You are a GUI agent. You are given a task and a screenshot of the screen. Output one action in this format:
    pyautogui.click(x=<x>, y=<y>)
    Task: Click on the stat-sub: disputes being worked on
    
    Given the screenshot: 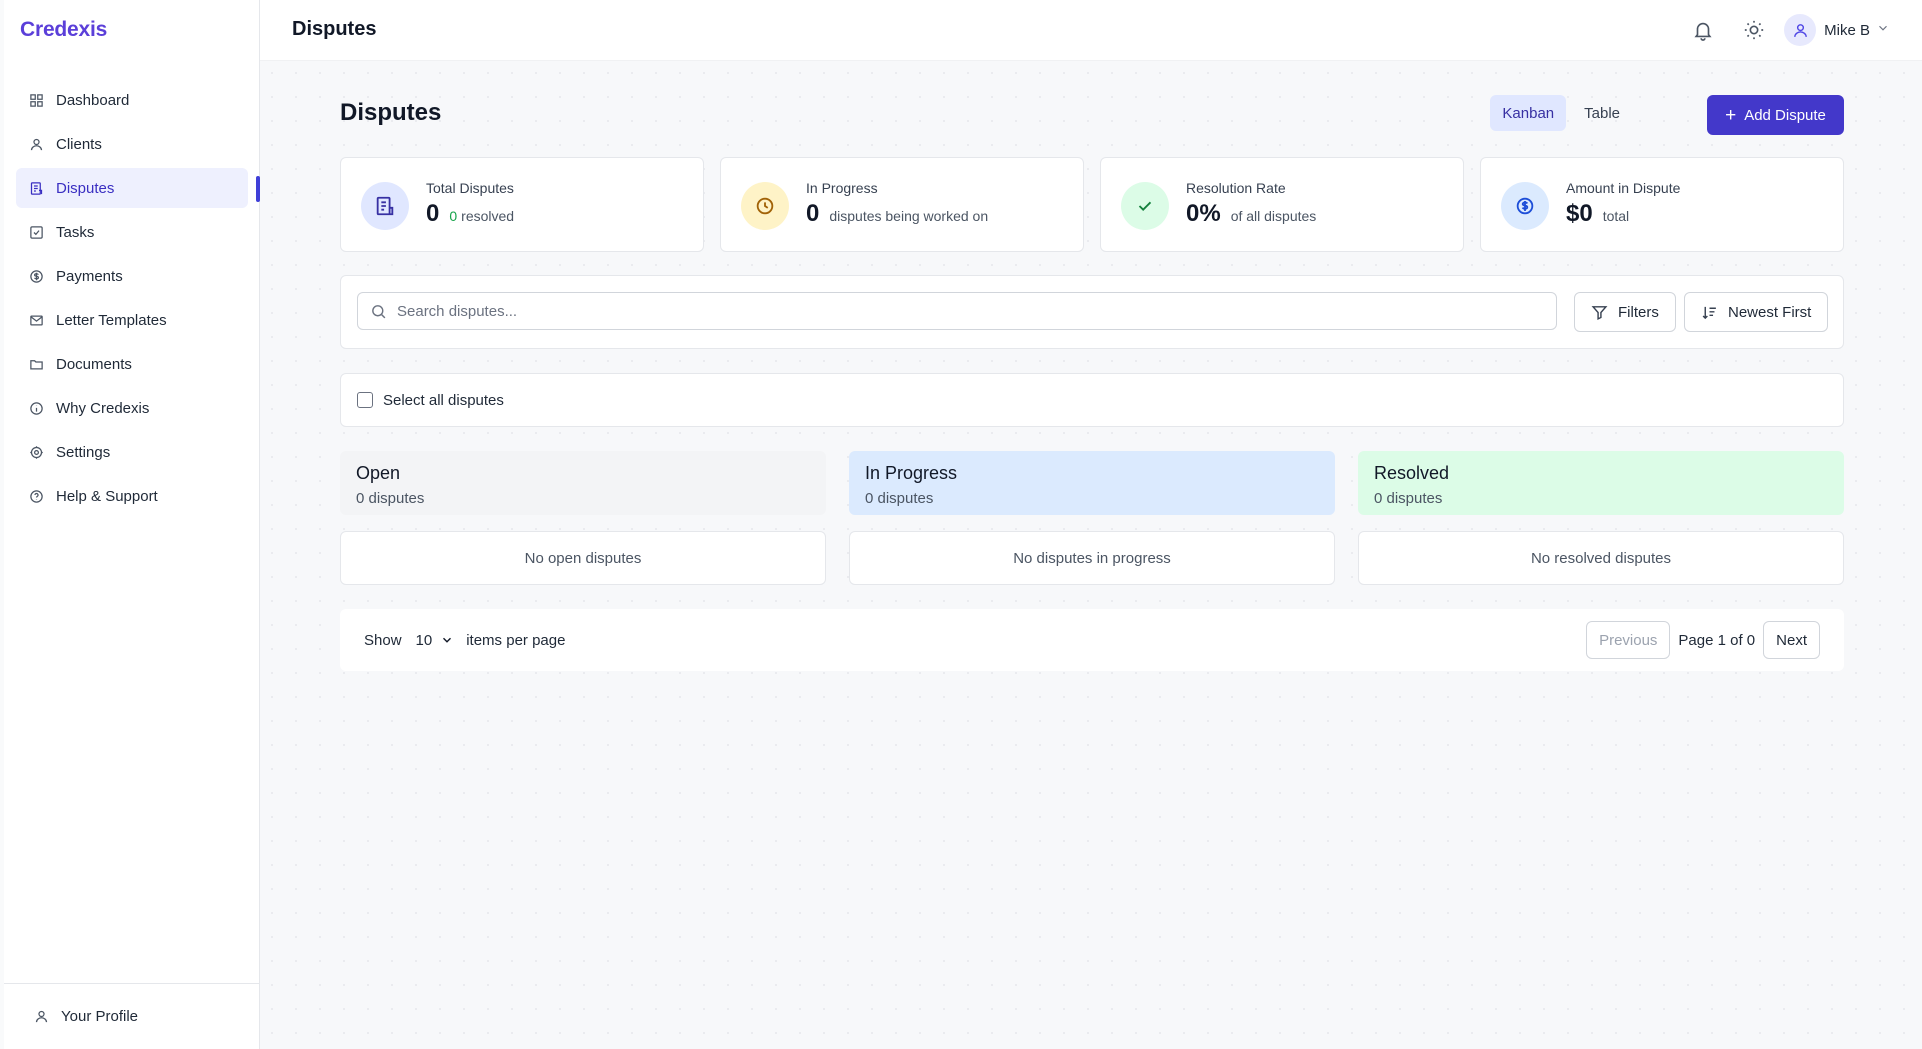 What is the action you would take?
    pyautogui.click(x=909, y=216)
    